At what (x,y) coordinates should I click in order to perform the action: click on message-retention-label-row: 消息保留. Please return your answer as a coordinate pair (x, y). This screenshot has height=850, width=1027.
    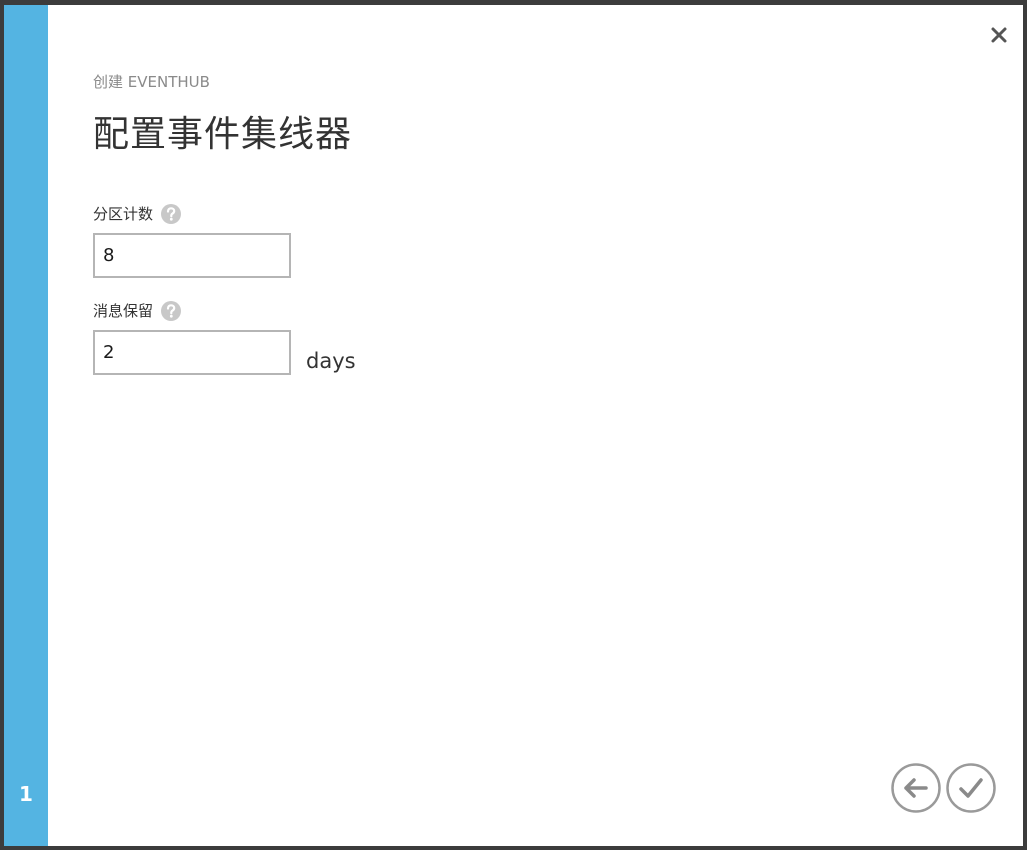
    Looking at the image, I should click on (137, 310).